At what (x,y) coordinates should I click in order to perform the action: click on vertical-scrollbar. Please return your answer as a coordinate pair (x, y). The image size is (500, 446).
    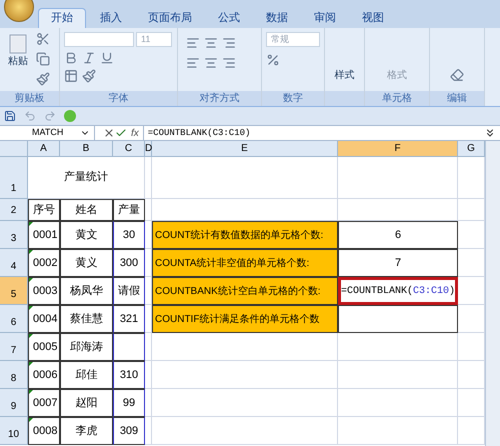
    Looking at the image, I should click on (492, 293).